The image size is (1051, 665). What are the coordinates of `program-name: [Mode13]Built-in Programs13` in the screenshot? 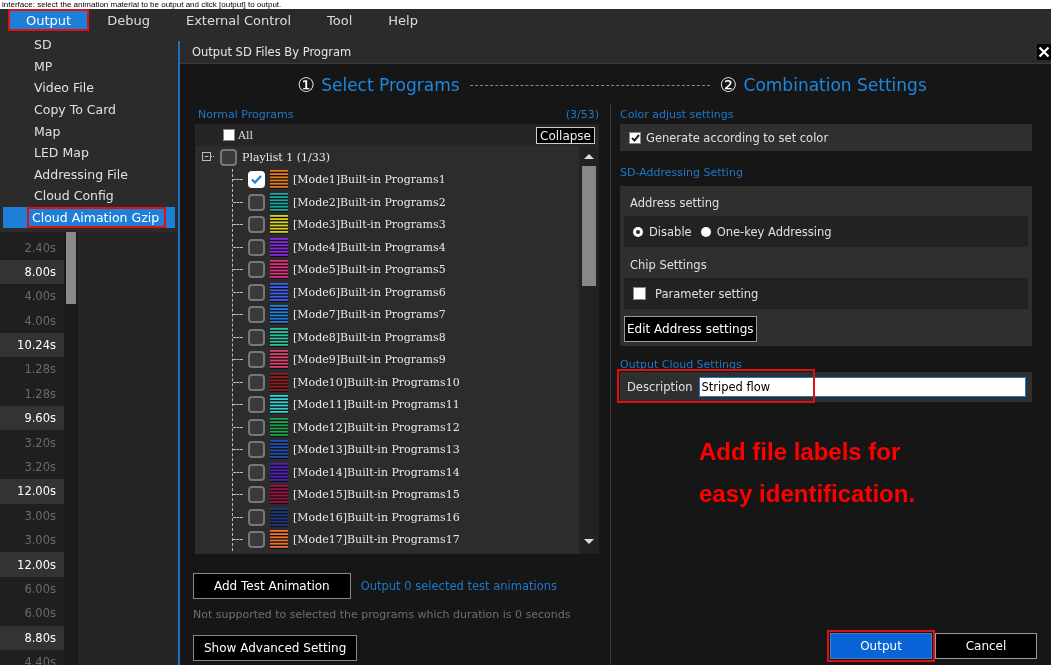 It's located at (376, 450).